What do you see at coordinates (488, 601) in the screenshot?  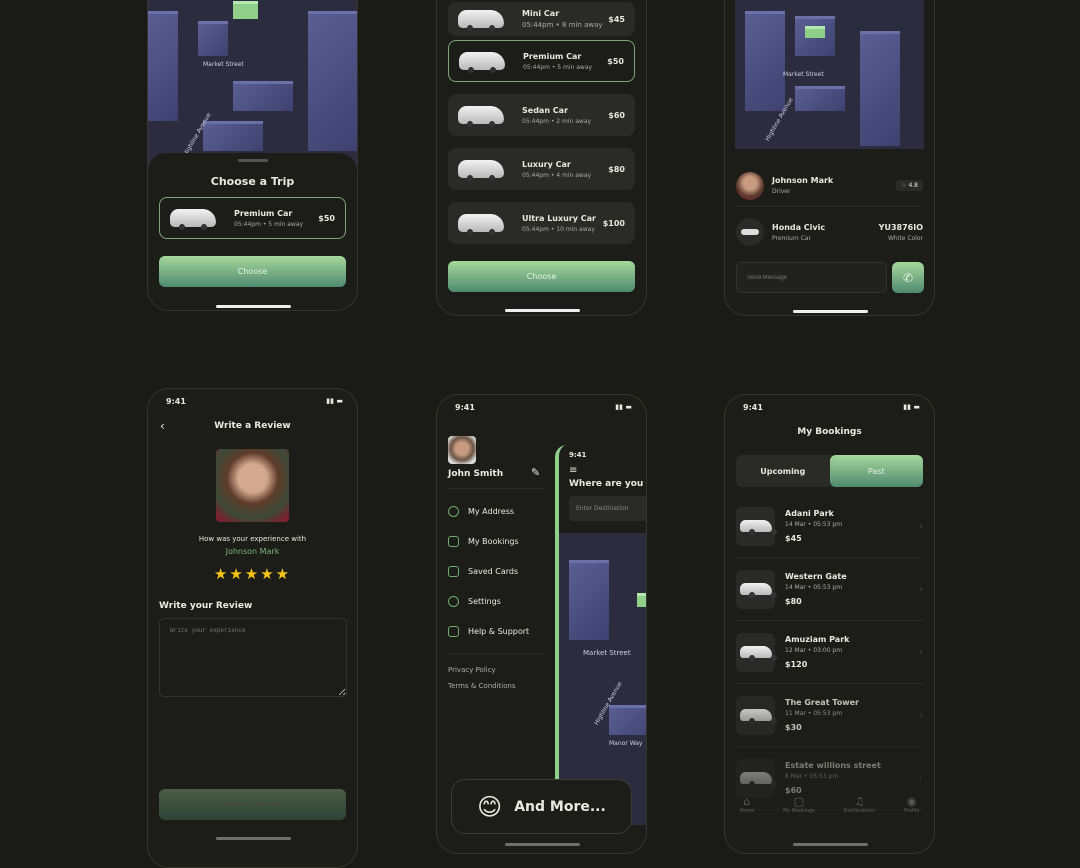 I see `menu-settings: Settings` at bounding box center [488, 601].